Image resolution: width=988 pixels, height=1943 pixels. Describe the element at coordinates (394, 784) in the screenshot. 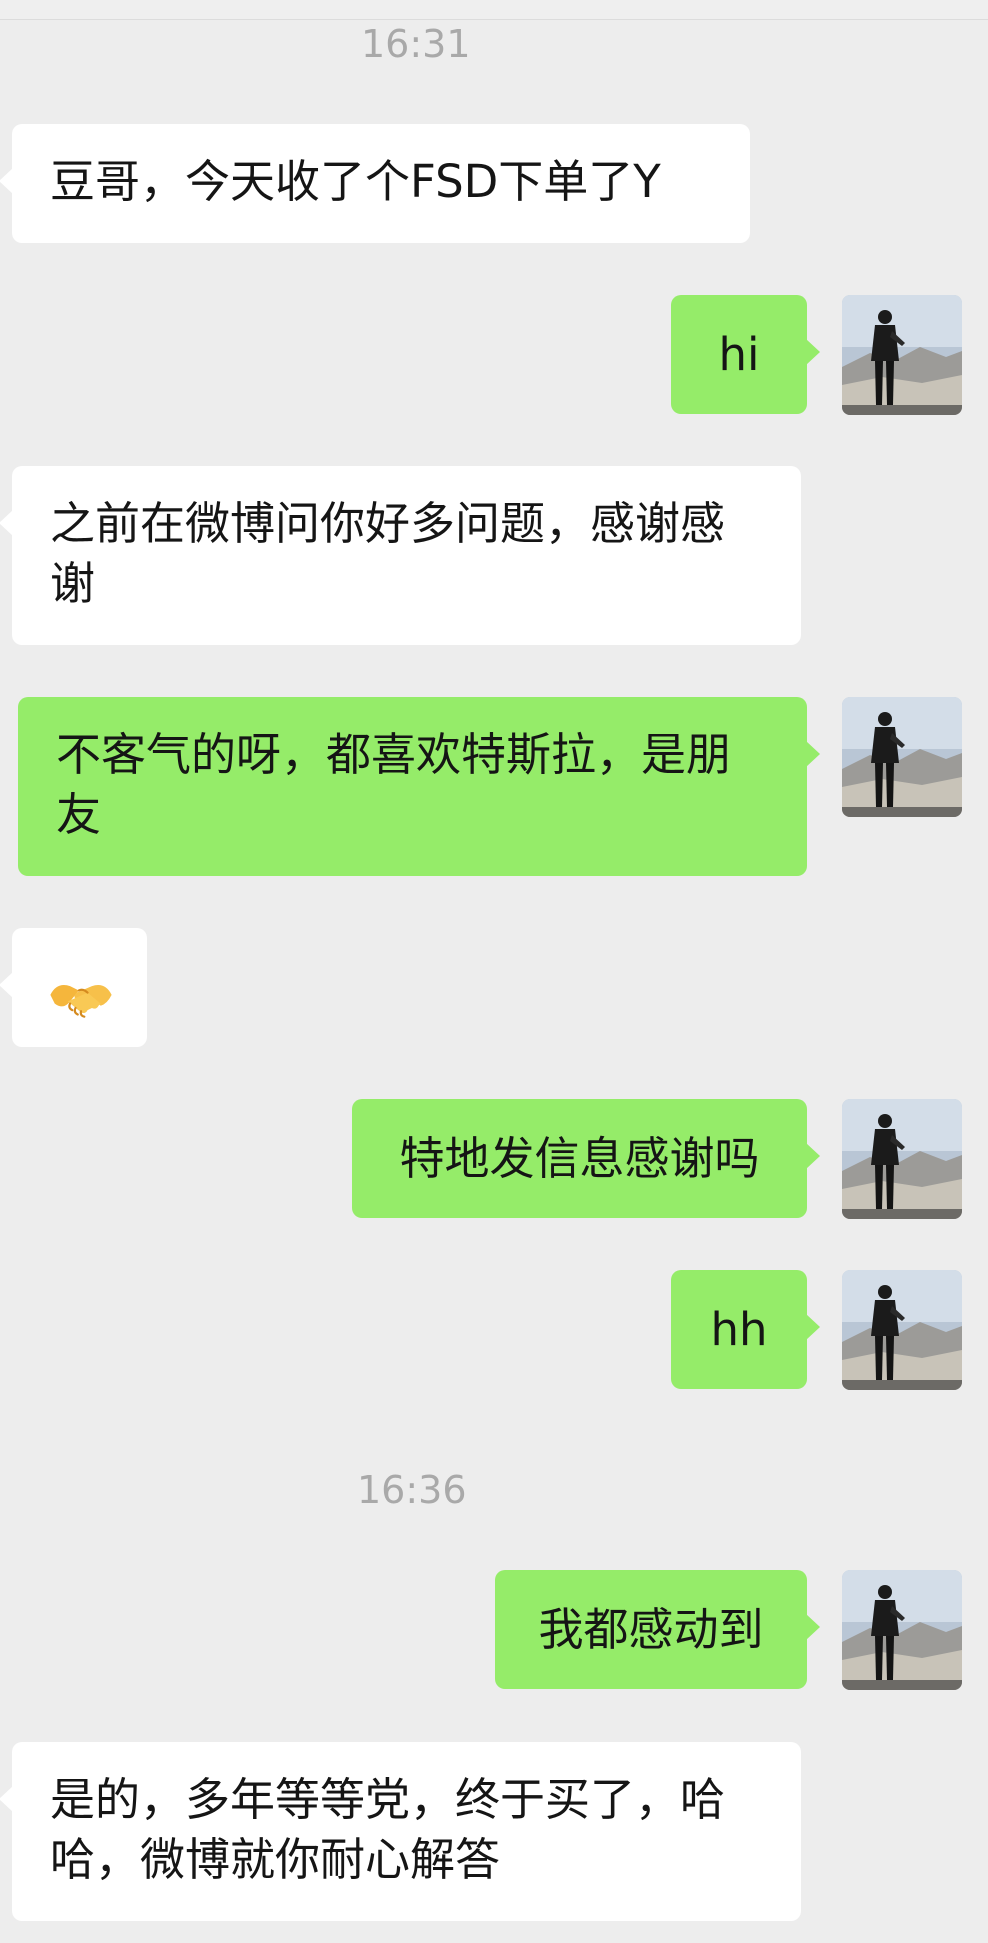

I see `message-text: 不客气的呀，都喜欢特斯拉，是朋友` at that location.